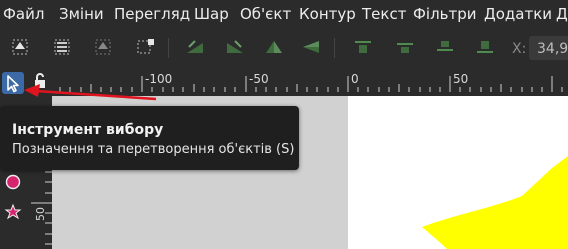 Image resolution: width=568 pixels, height=249 pixels. I want to click on annotation-arrow, so click(90, 92).